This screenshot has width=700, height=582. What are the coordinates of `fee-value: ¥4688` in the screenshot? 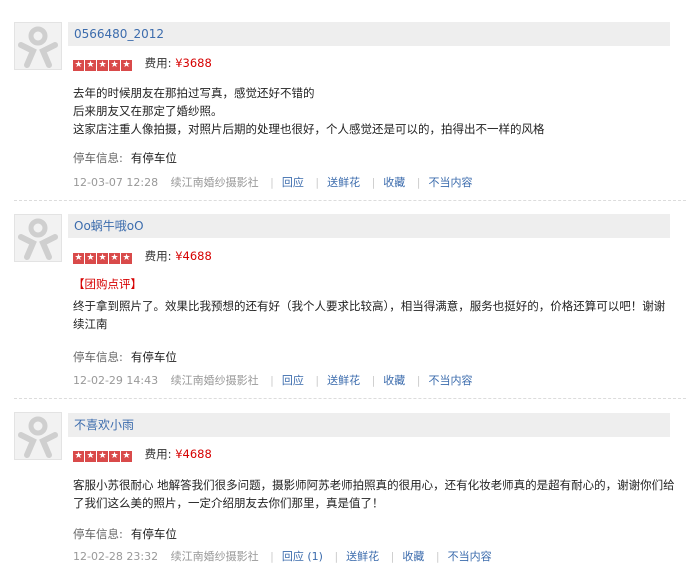 It's located at (193, 454).